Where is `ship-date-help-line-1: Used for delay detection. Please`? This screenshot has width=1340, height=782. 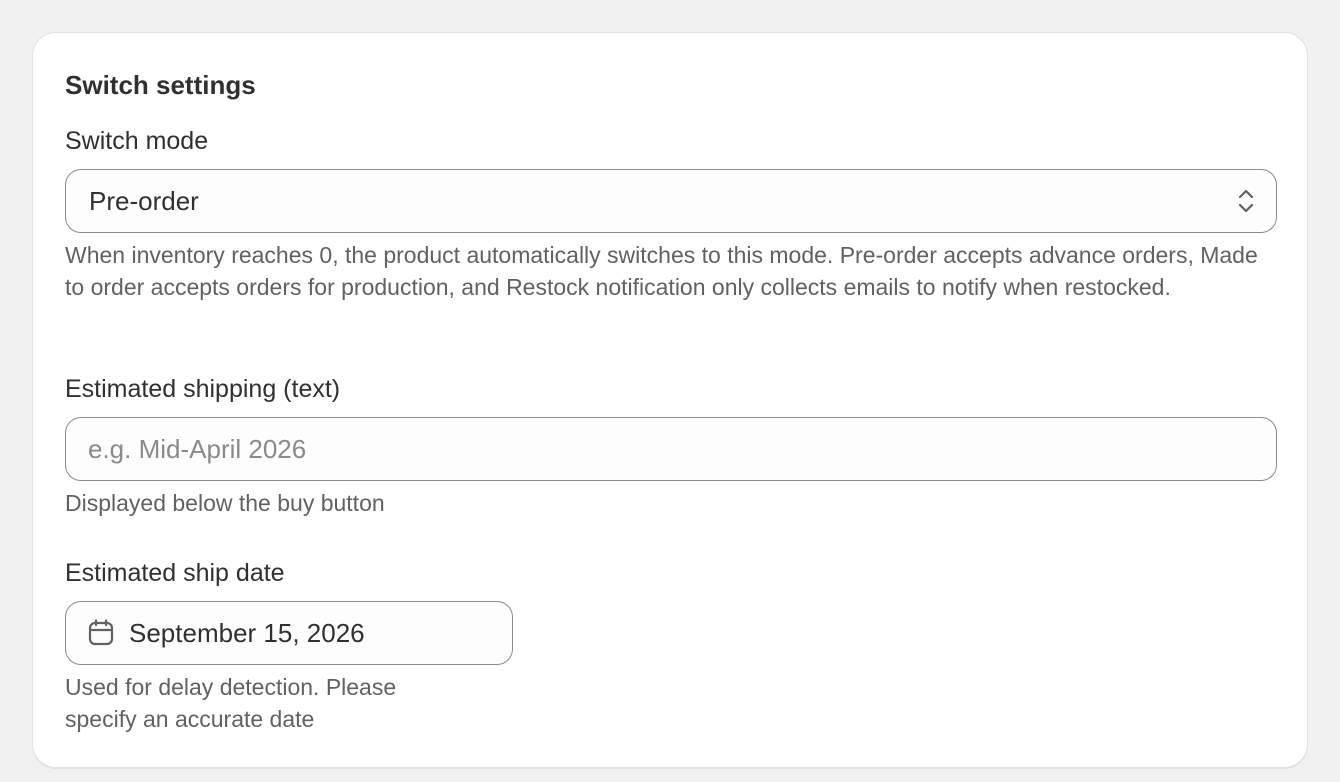 ship-date-help-line-1: Used for delay detection. Please is located at coordinates (231, 687).